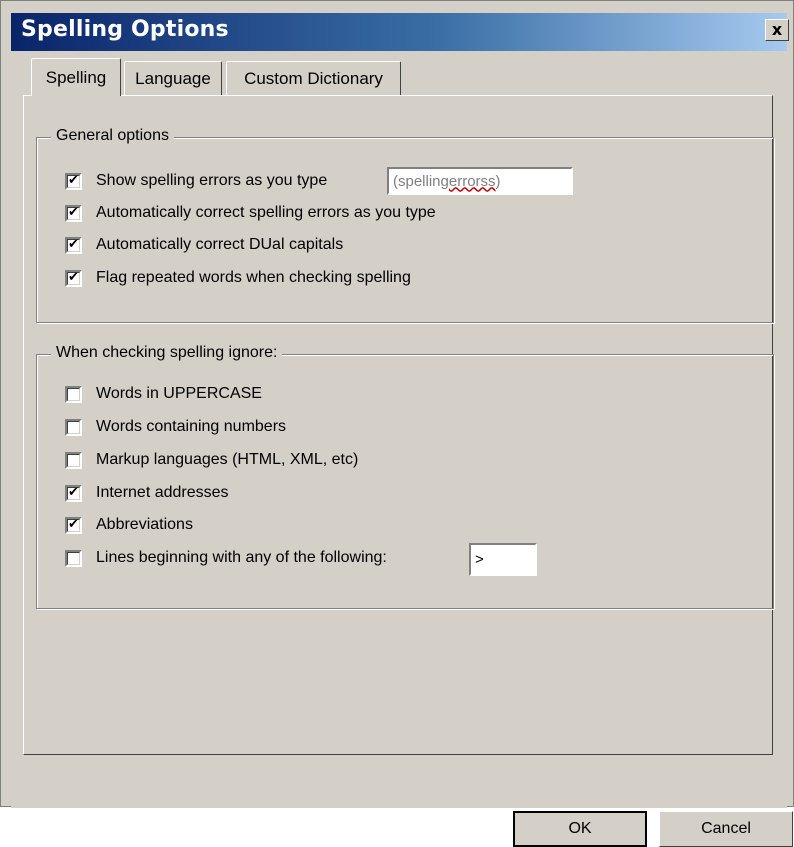 This screenshot has height=847, width=794. I want to click on sample-misspelled-word: errorss, so click(472, 181).